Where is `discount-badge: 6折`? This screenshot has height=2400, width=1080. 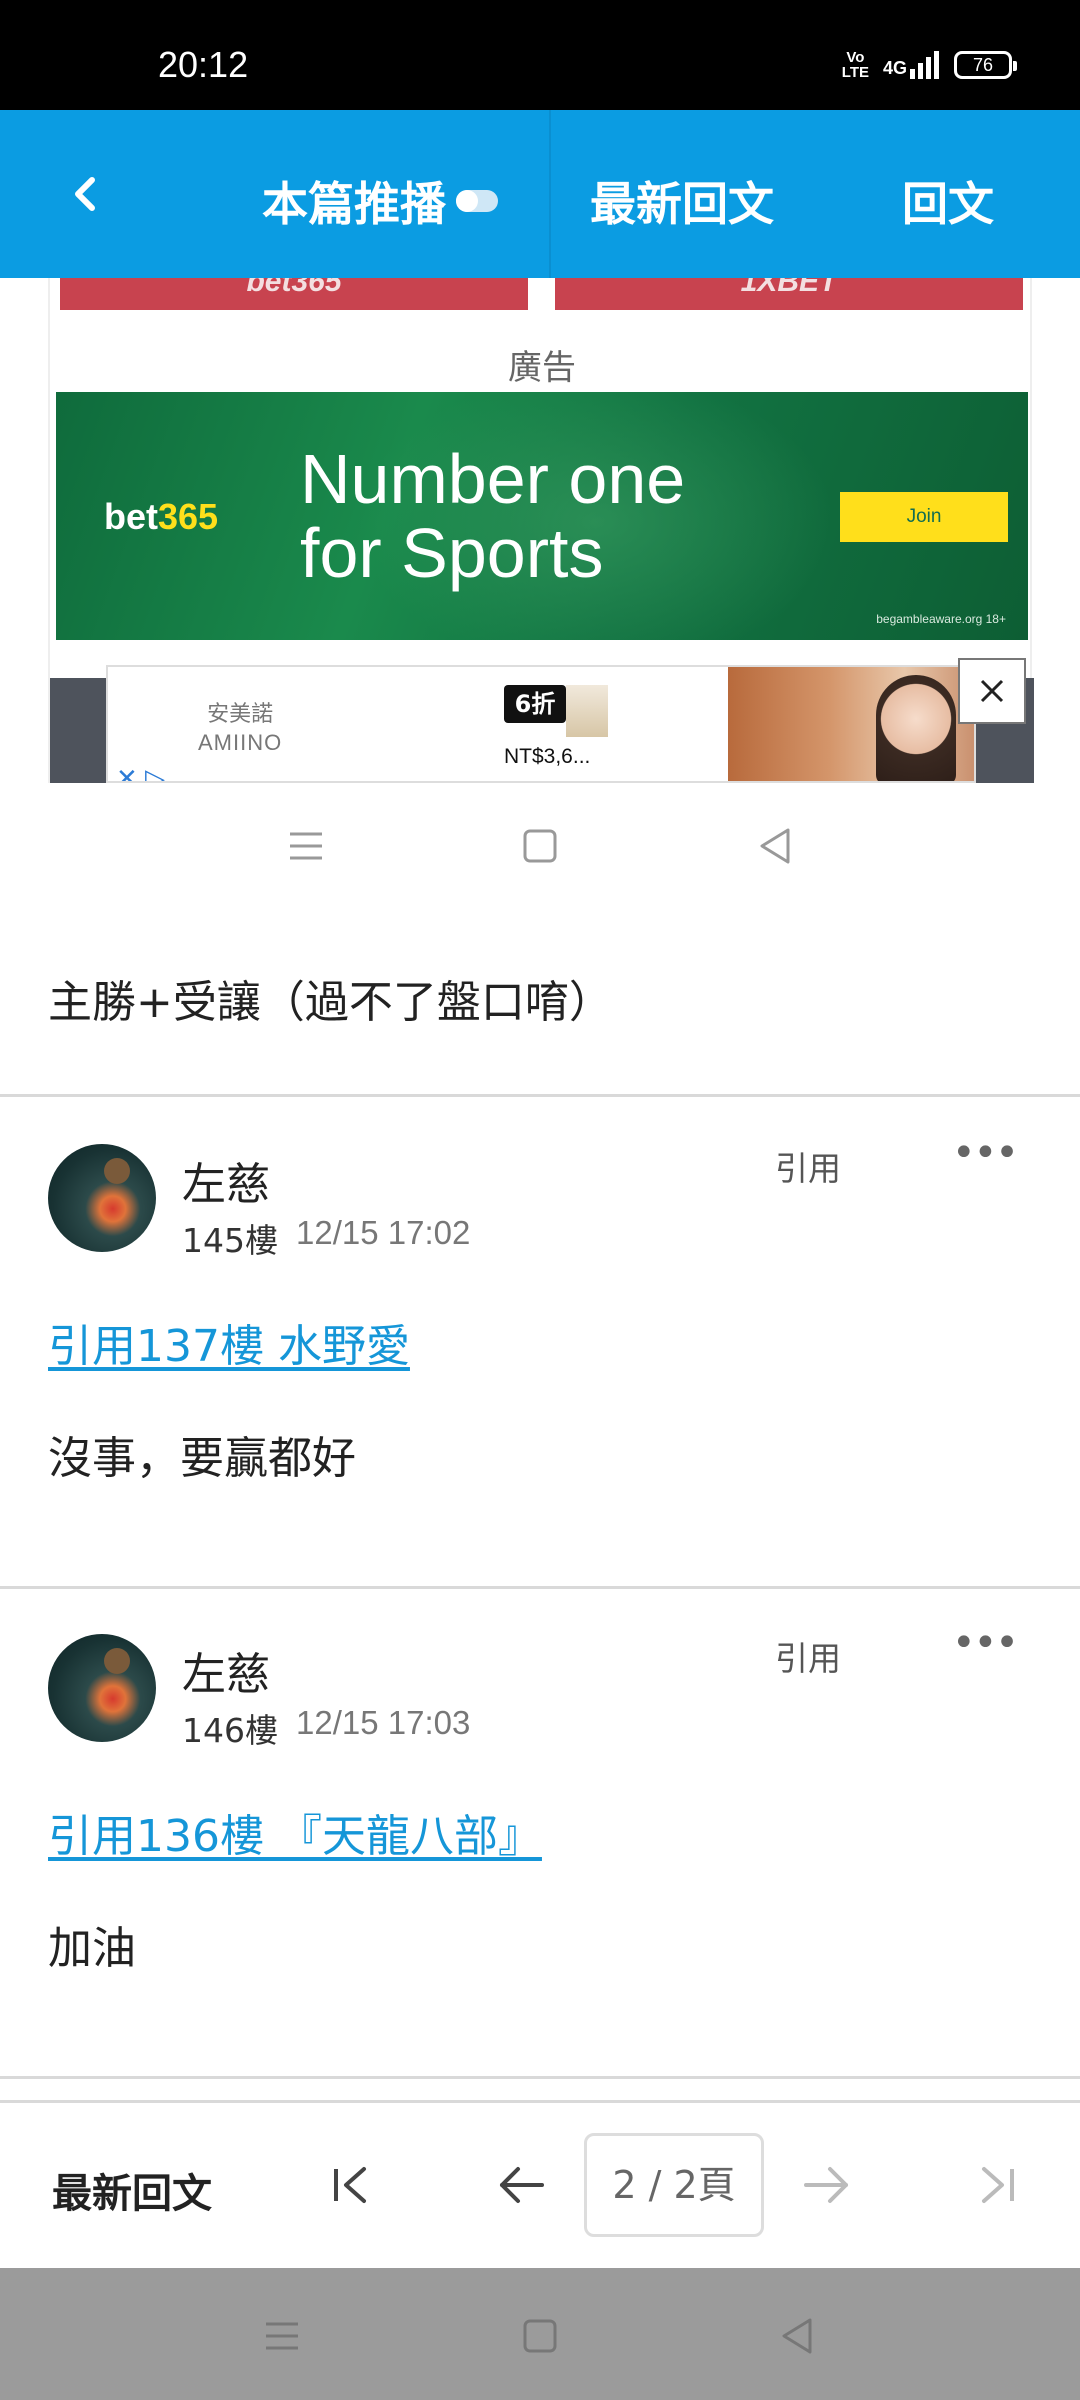
discount-badge: 6折 is located at coordinates (535, 704).